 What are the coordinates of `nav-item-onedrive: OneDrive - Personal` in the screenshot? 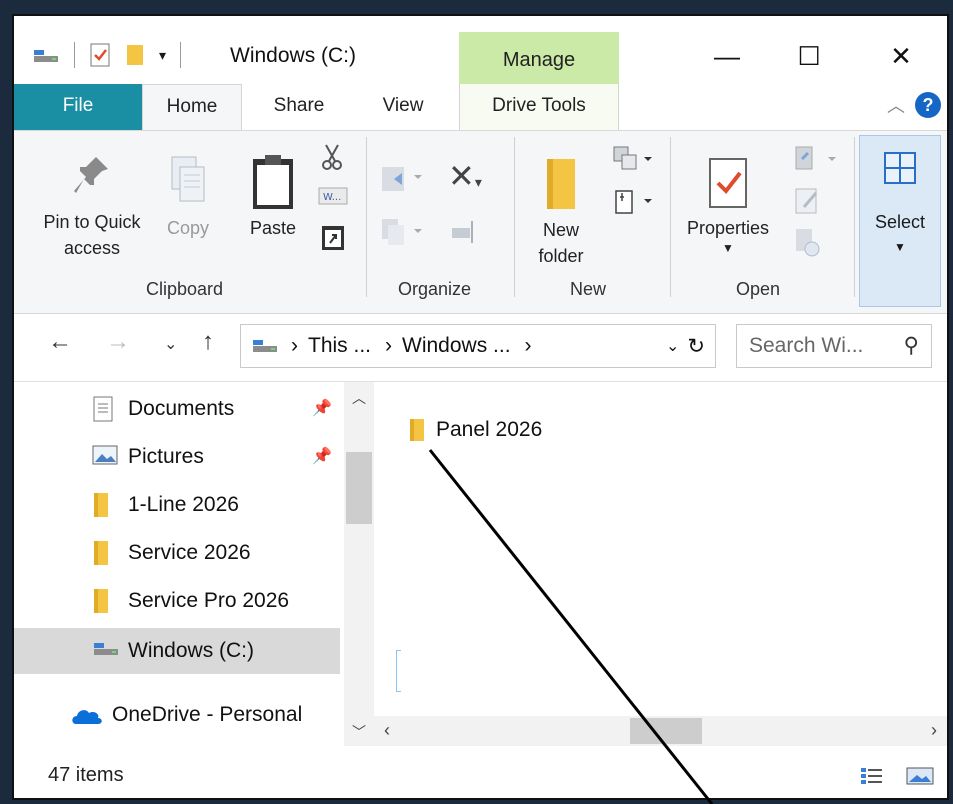 It's located at (177, 715).